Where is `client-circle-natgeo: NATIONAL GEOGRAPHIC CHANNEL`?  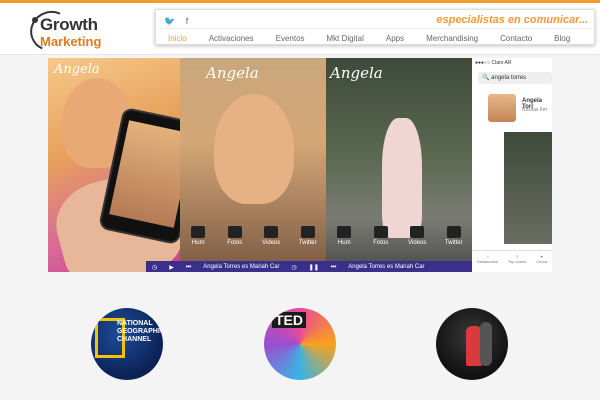
client-circle-natgeo: NATIONAL GEOGRAPHIC CHANNEL is located at coordinates (127, 344).